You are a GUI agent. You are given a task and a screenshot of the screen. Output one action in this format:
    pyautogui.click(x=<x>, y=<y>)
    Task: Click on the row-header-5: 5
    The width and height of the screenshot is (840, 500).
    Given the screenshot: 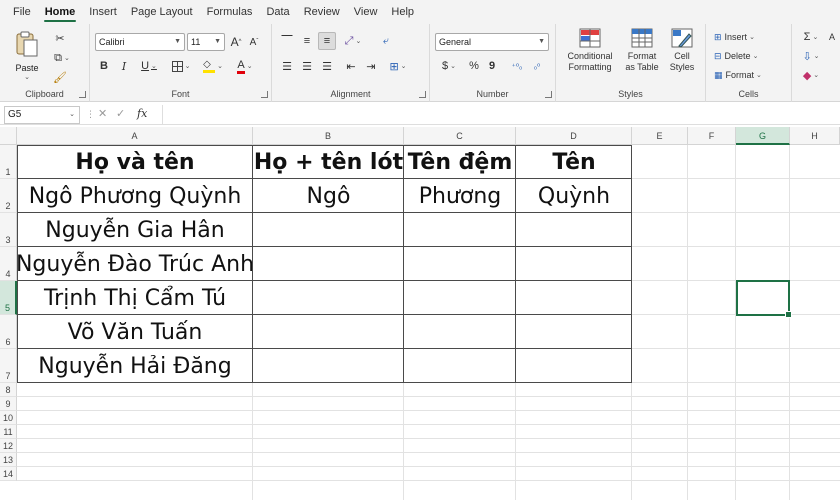 What is the action you would take?
    pyautogui.click(x=8, y=298)
    